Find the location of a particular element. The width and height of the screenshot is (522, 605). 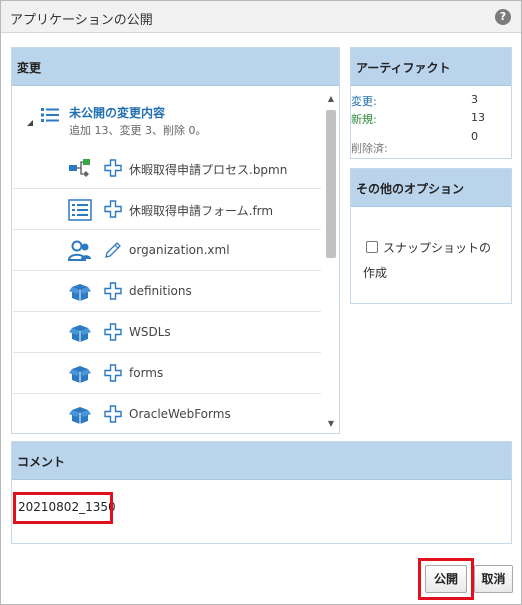

tree-item: WSDLs is located at coordinates (167, 332).